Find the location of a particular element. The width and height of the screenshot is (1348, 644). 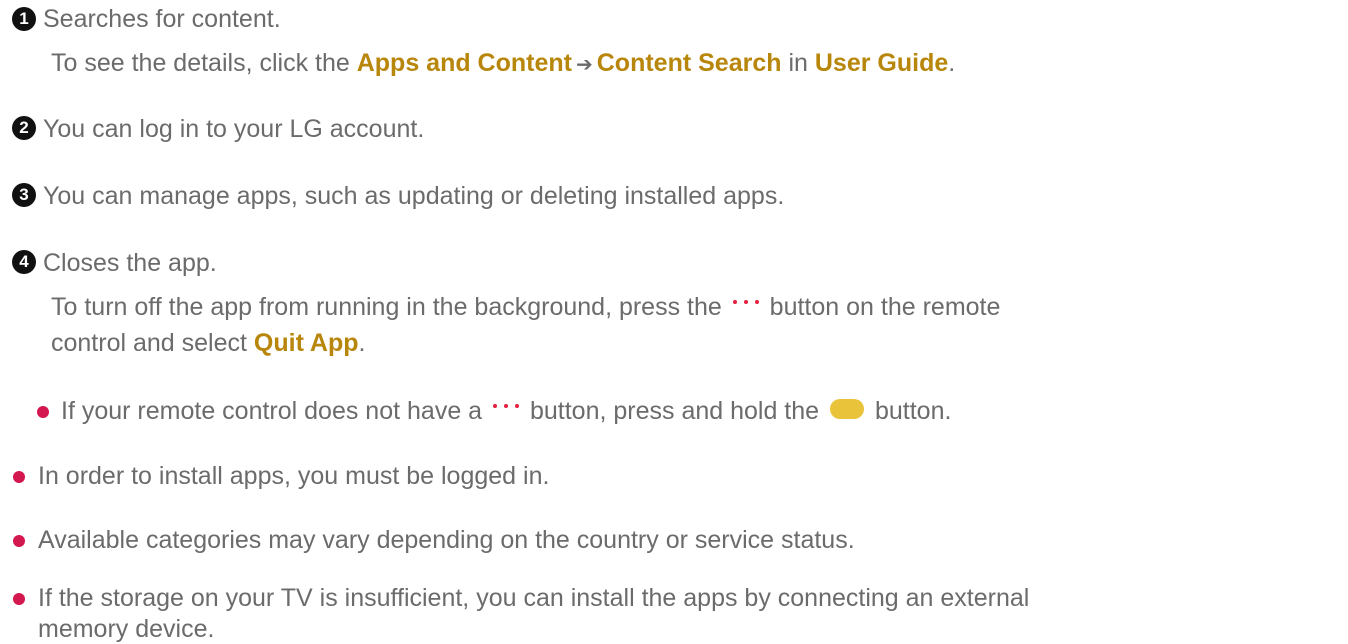

number-badge-2: 2 is located at coordinates (24, 128).